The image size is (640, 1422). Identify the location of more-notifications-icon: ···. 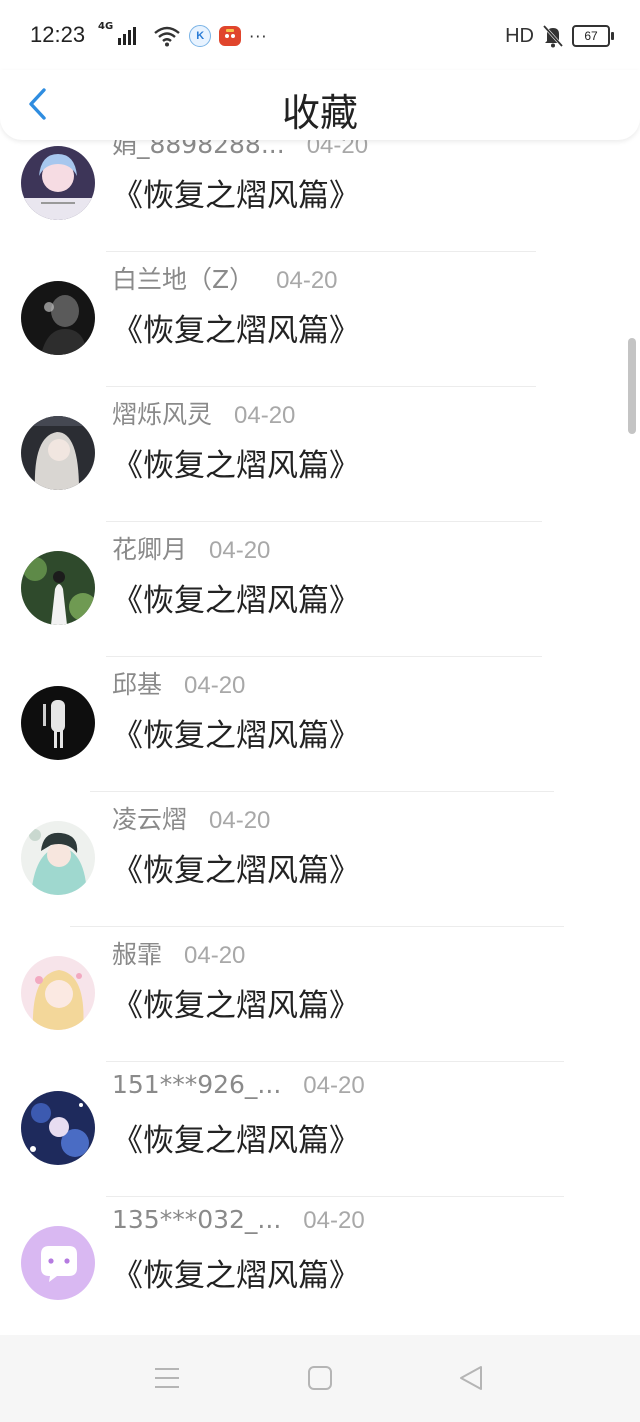
(258, 36).